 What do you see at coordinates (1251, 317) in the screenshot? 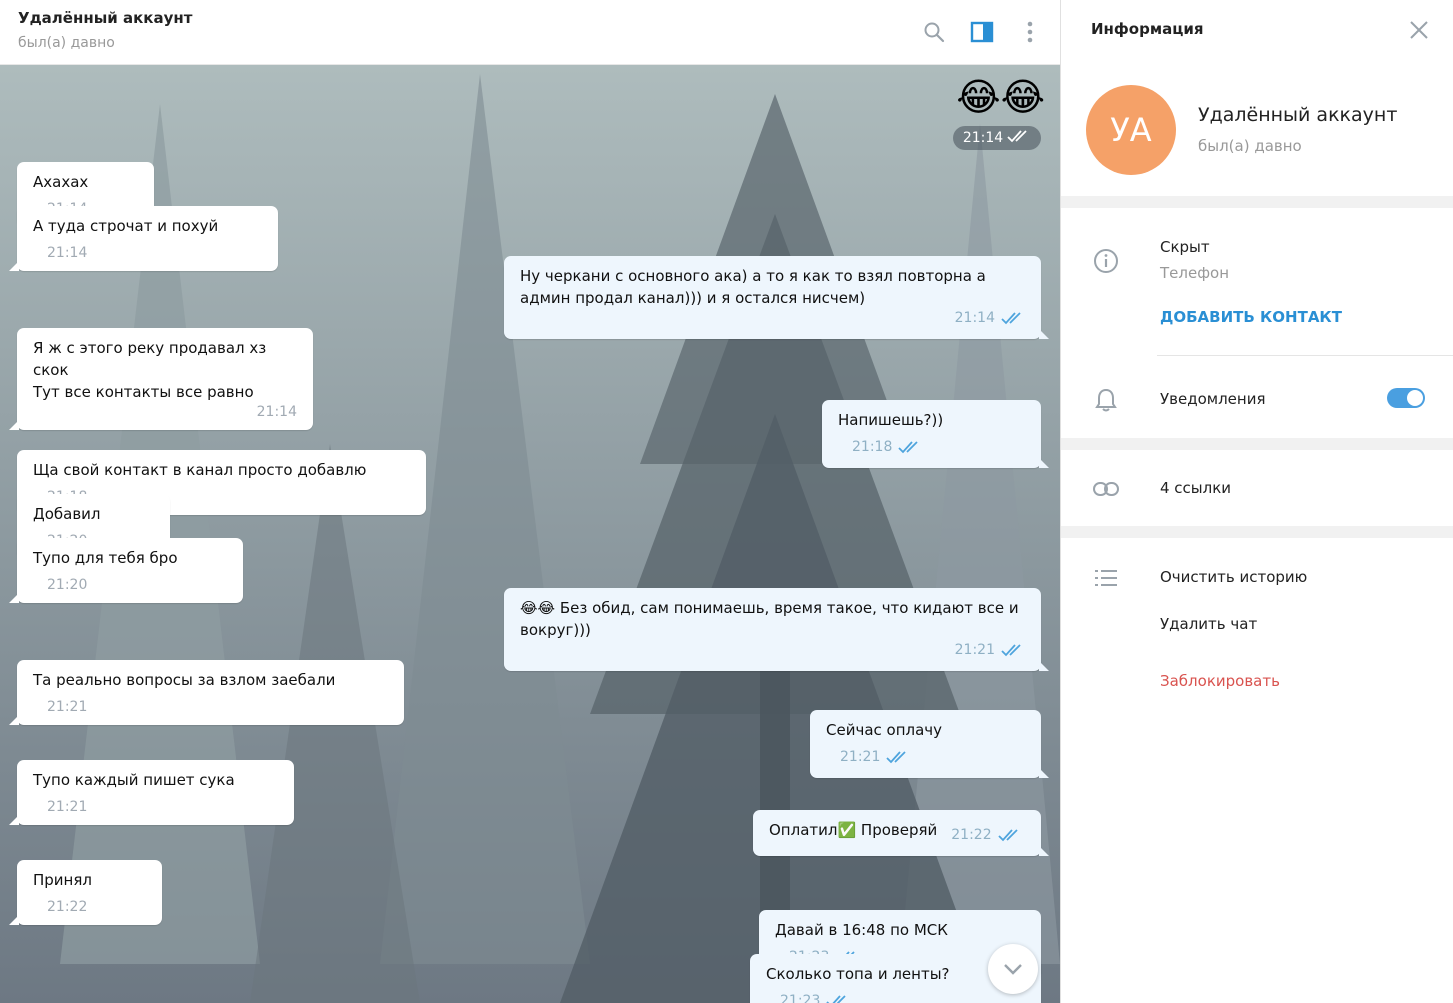
I see `add-contact-button: ДОБАВИТЬ КОНТАКТ` at bounding box center [1251, 317].